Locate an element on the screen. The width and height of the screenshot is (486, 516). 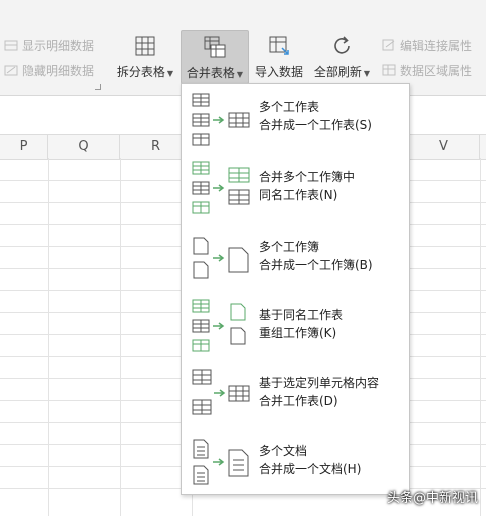
merge-table-button: 合并表格 ▼ is located at coordinates (215, 57).